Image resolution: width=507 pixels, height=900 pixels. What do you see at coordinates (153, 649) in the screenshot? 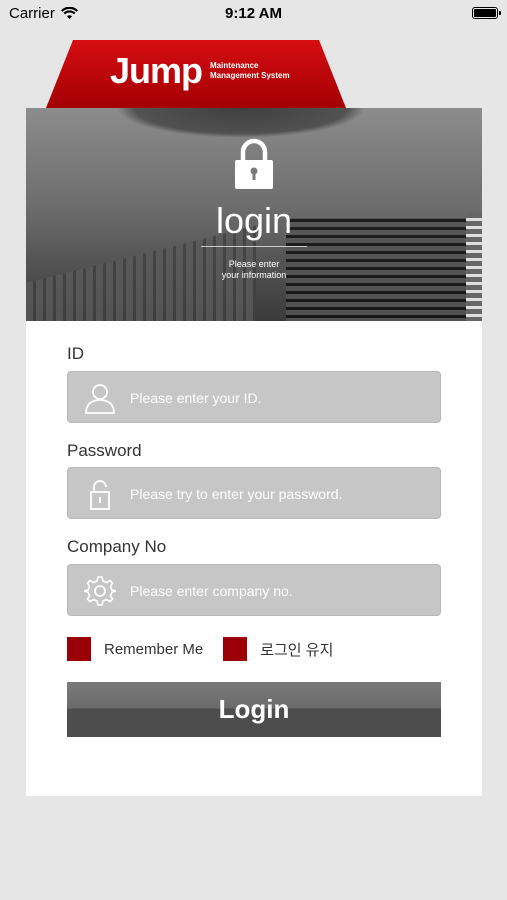
I see `remember-me-label: Remember Me` at bounding box center [153, 649].